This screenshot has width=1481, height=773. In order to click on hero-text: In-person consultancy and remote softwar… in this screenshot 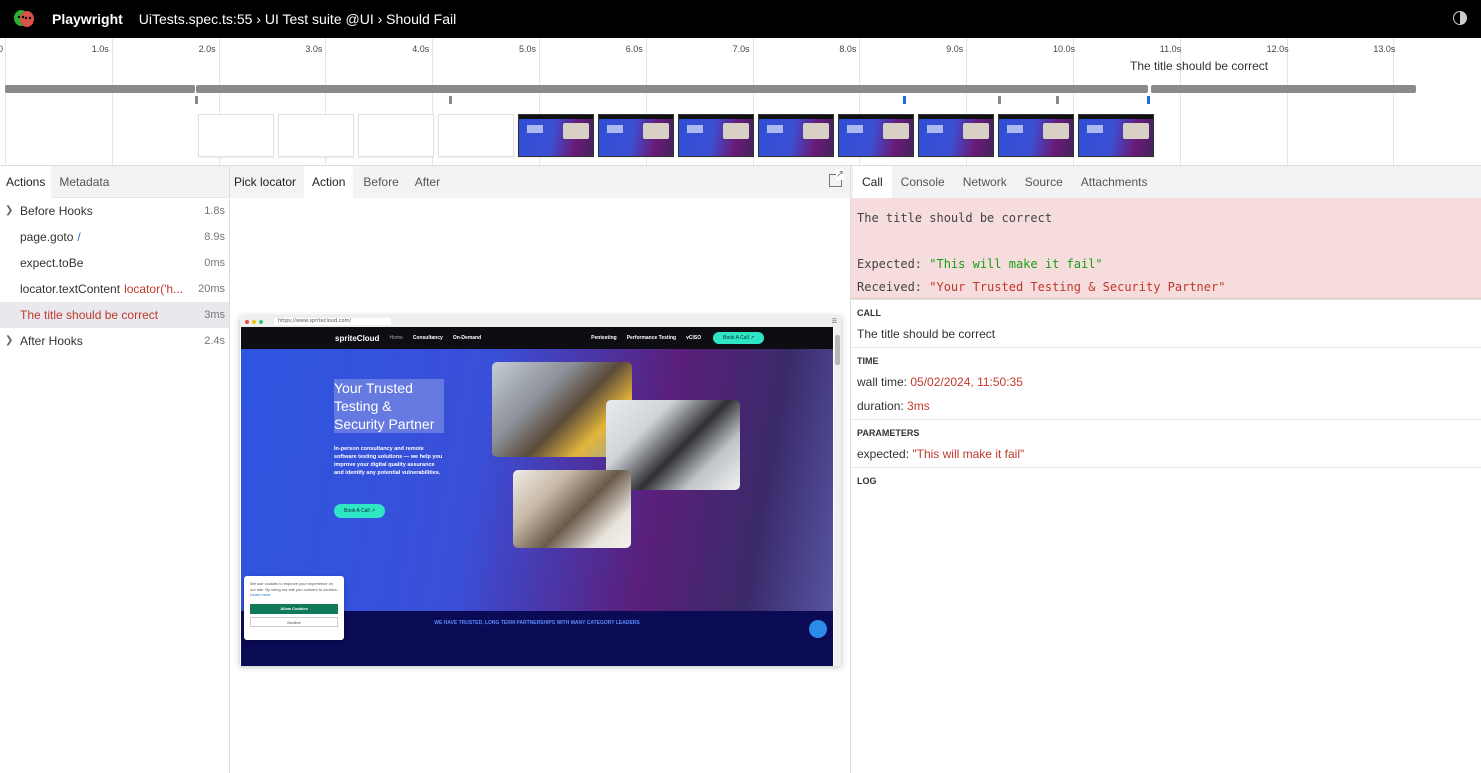, I will do `click(388, 461)`.